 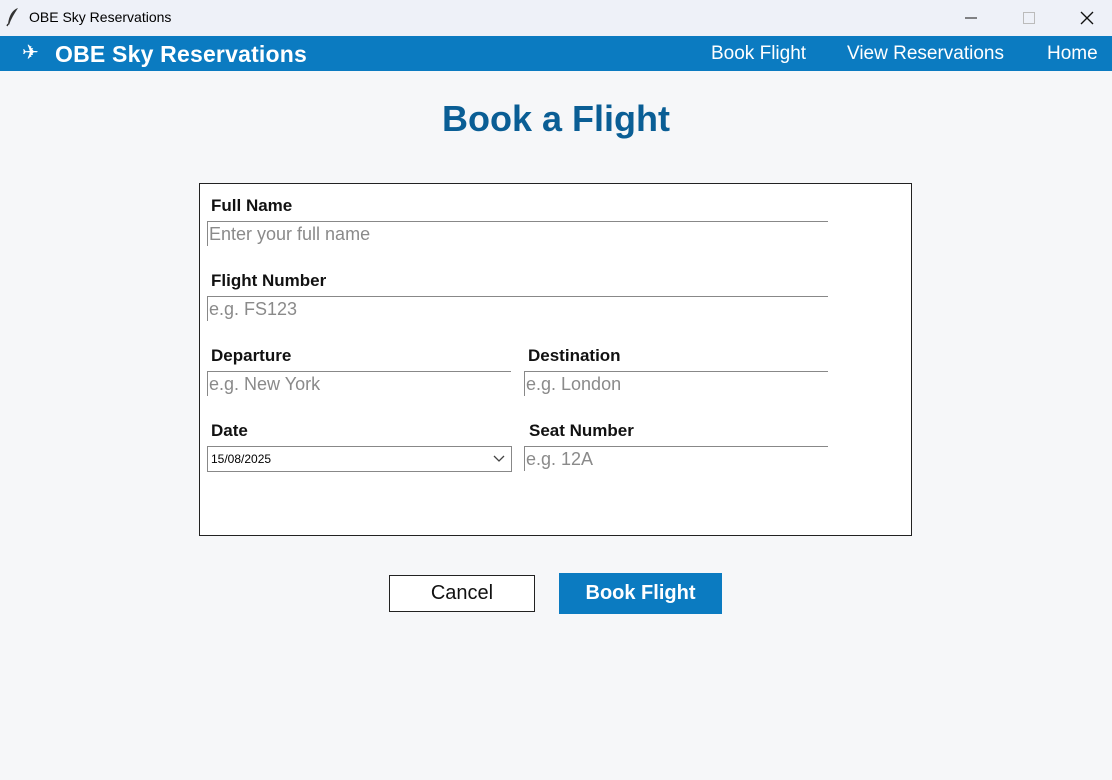 What do you see at coordinates (359, 459) in the screenshot?
I see `date-picker: 15/08/2025` at bounding box center [359, 459].